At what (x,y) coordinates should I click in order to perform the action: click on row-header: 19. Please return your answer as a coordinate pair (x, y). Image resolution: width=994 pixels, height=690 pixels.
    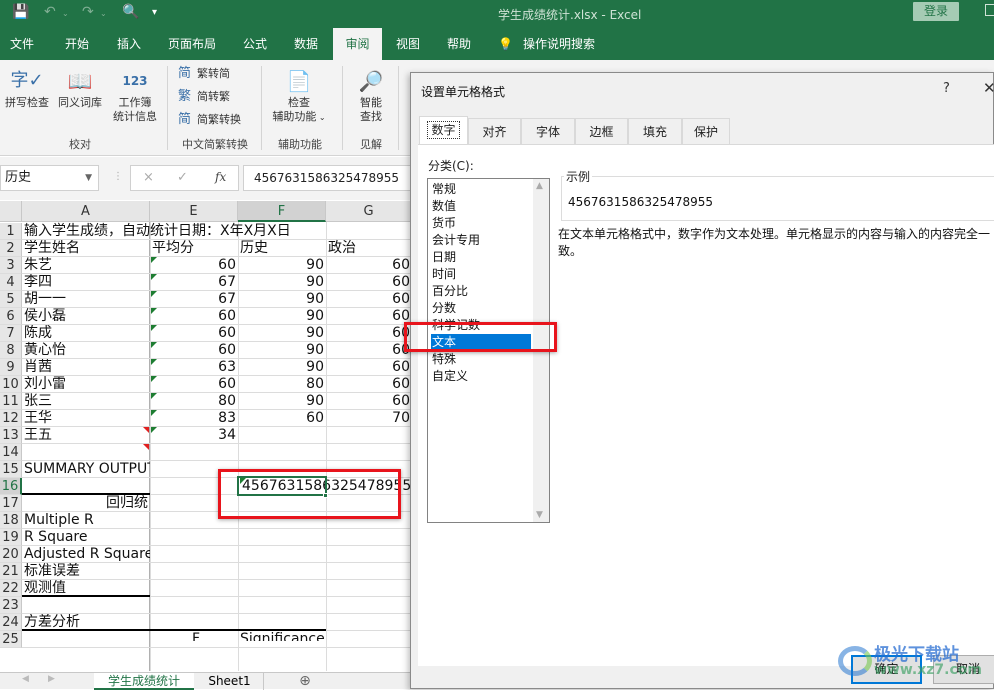
    Looking at the image, I should click on (11, 537).